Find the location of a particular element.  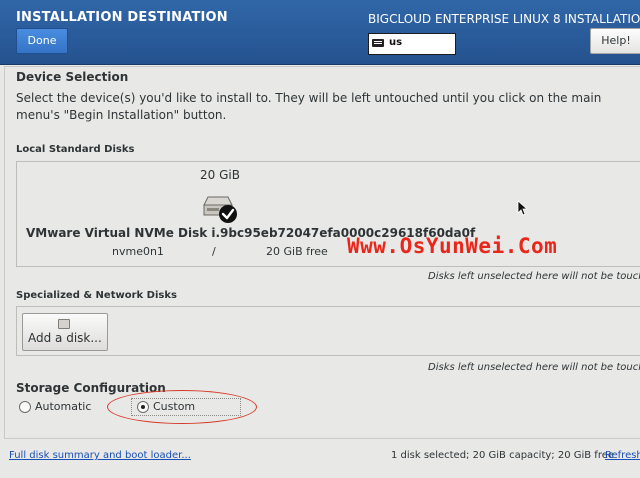

disk-size: 20 GiB is located at coordinates (220, 175).